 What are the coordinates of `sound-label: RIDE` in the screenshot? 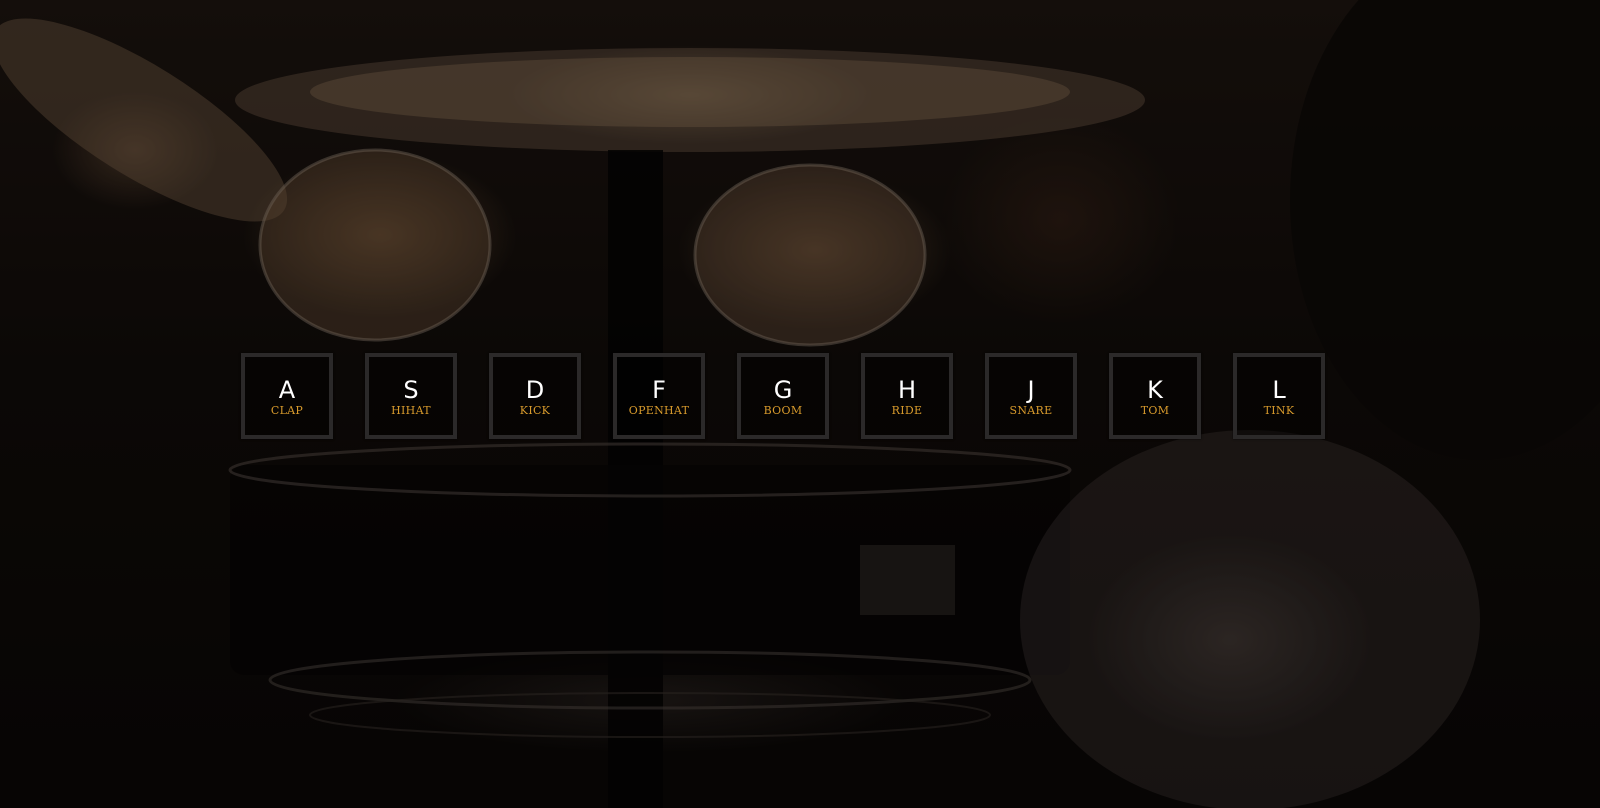 It's located at (907, 410).